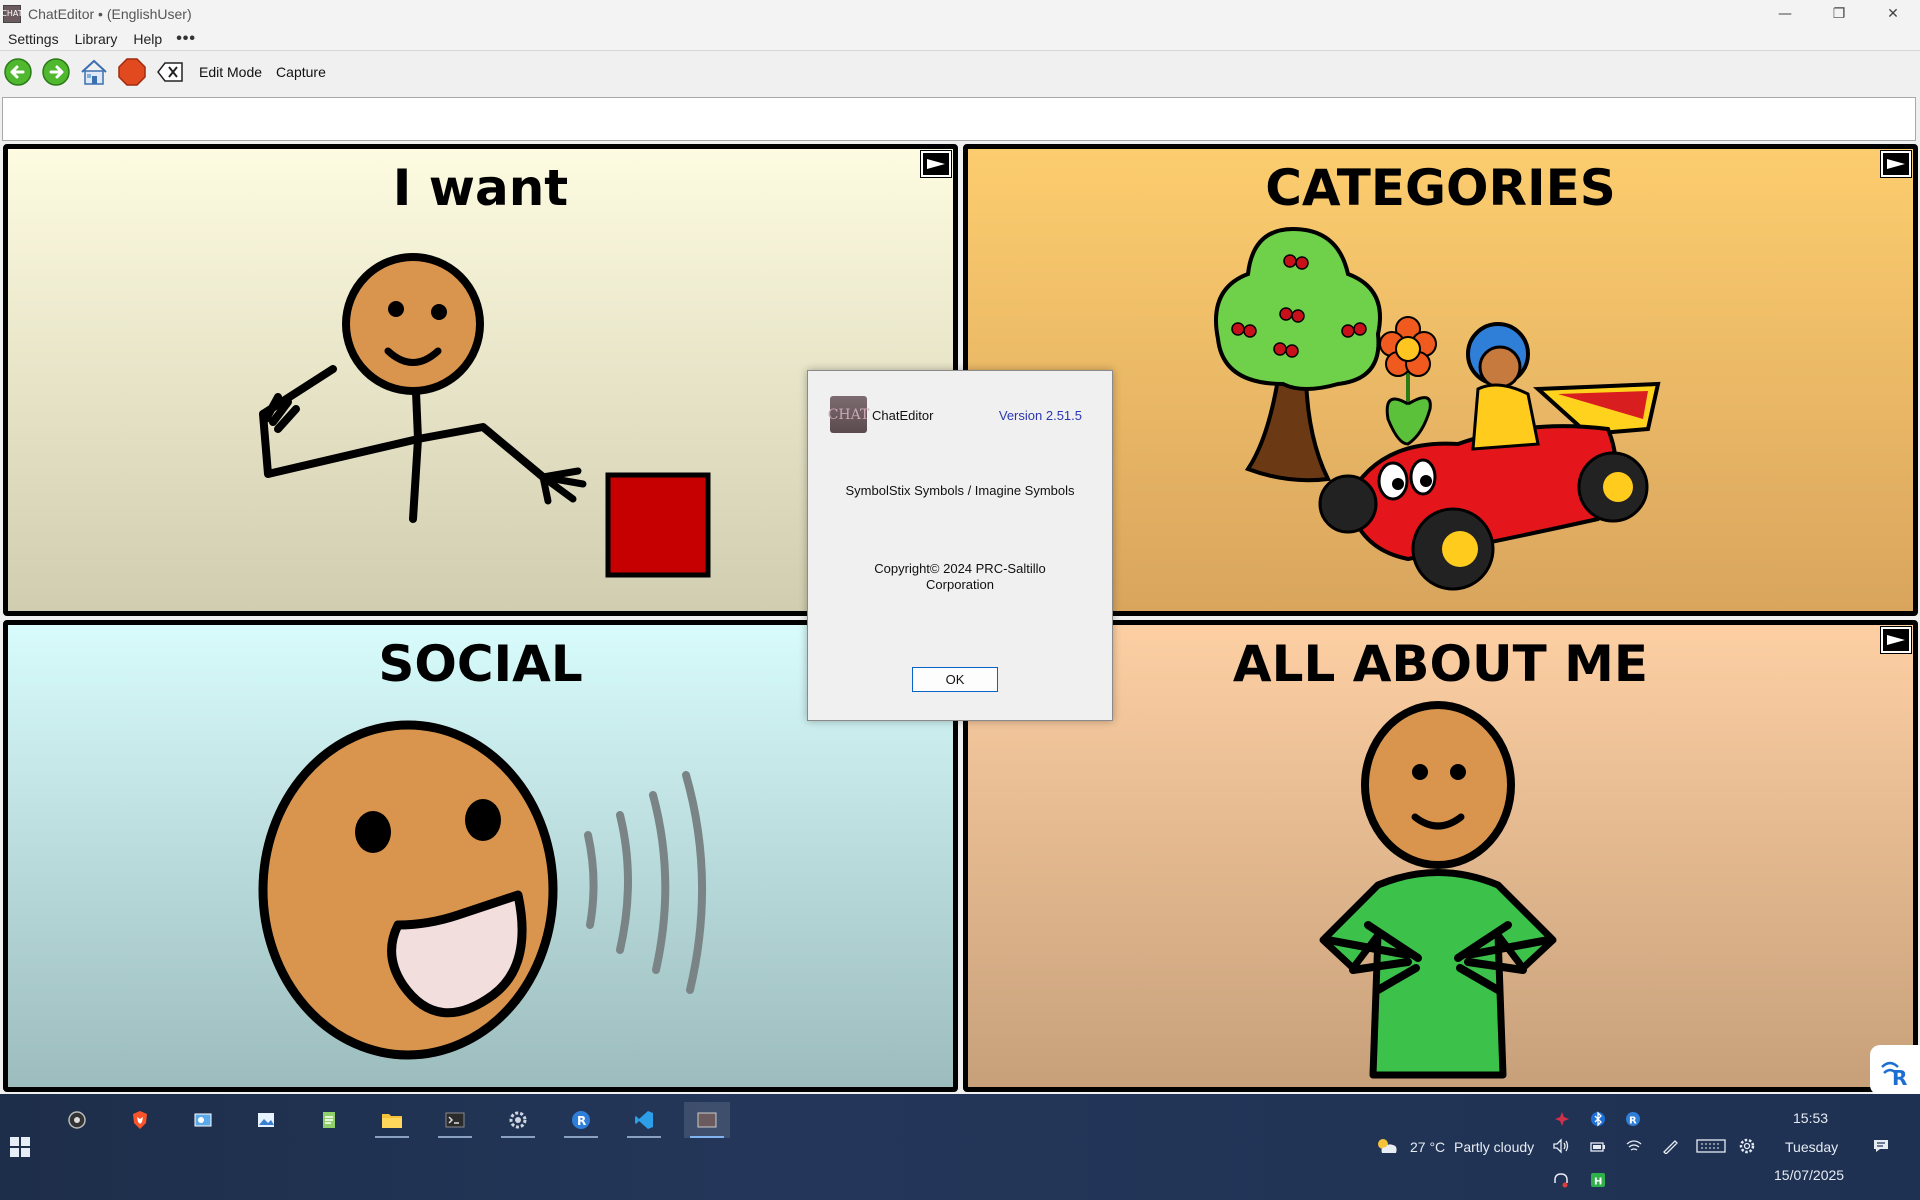  I want to click on tray-remote-icon: R, so click(1633, 1119).